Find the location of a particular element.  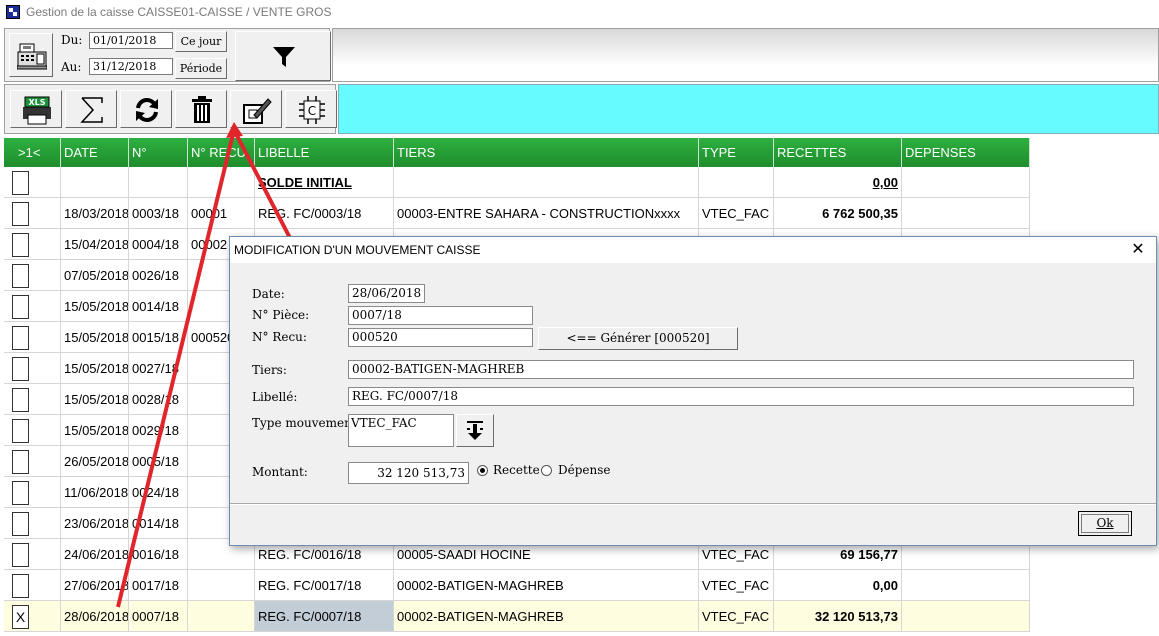

date-field: 28/06/2018 is located at coordinates (386, 293).